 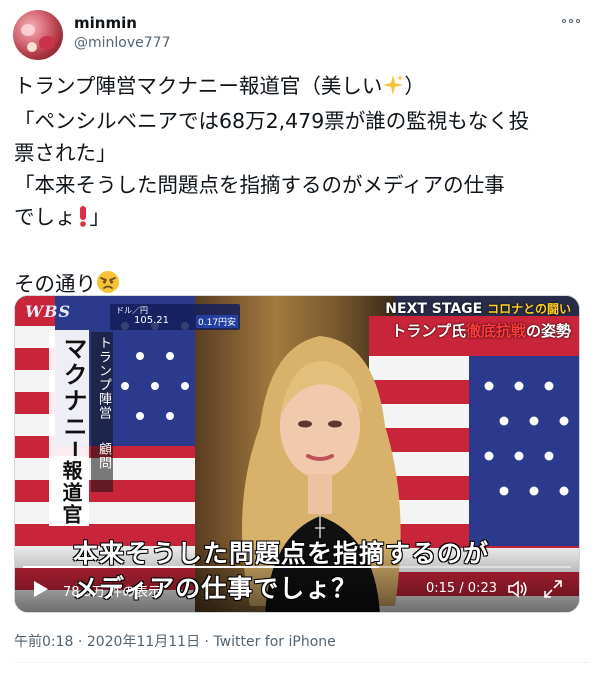 I want to click on red-exclamation-emoji, so click(x=83, y=220).